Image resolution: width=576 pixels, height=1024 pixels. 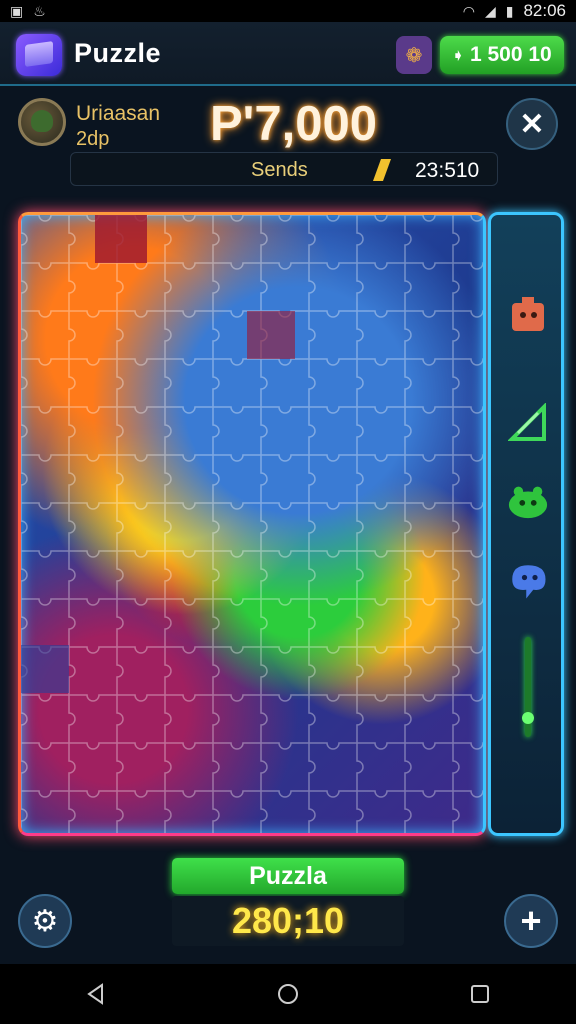 I want to click on home-button, so click(x=288, y=994).